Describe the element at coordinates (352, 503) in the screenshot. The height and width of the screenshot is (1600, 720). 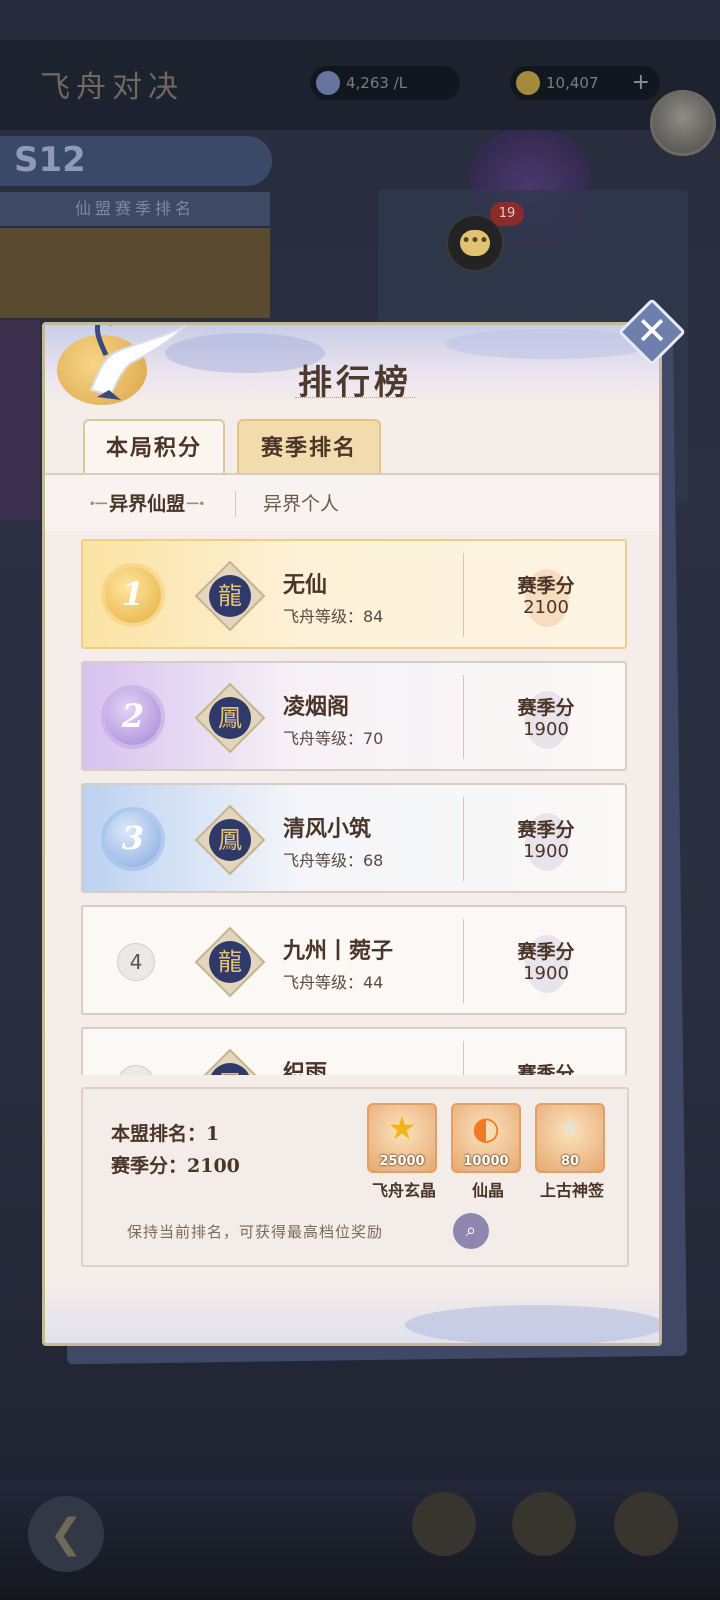
I see `subtab-bar: 异界仙盟 异界个人` at that location.